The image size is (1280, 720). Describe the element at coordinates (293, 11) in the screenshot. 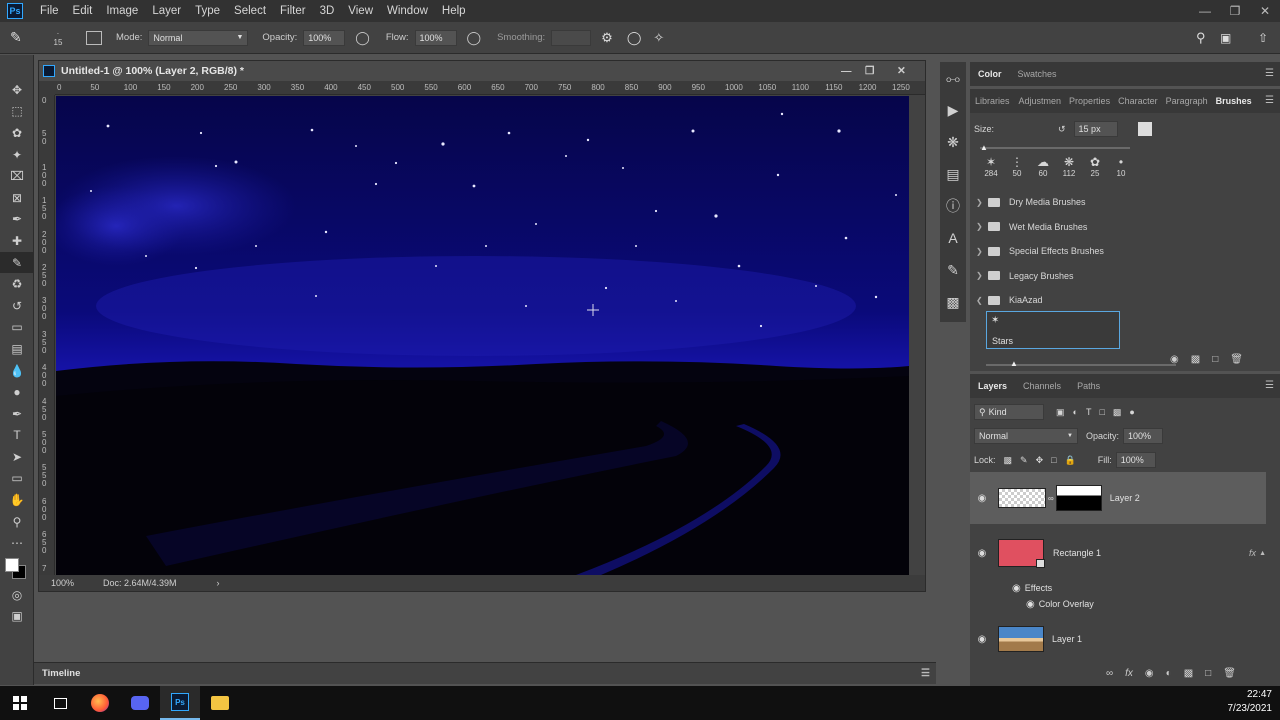

I see `menu-filter: Filter` at that location.